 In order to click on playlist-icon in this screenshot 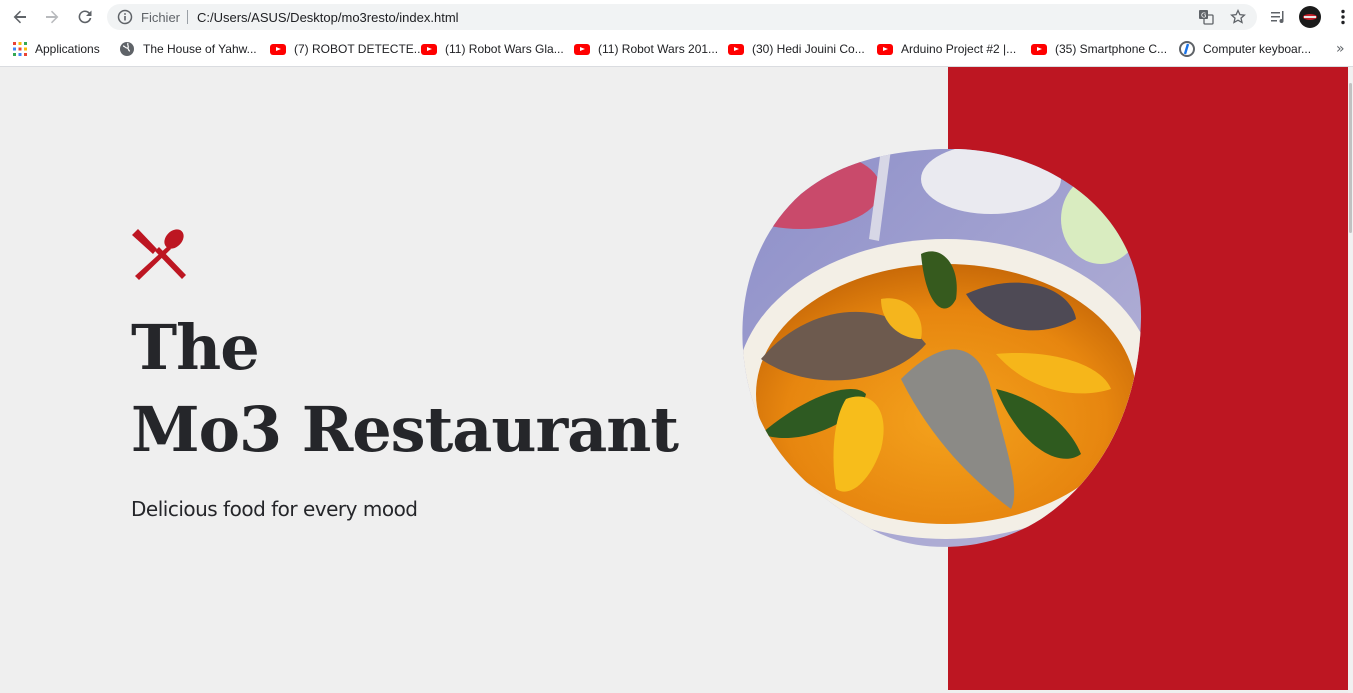, I will do `click(1277, 17)`.